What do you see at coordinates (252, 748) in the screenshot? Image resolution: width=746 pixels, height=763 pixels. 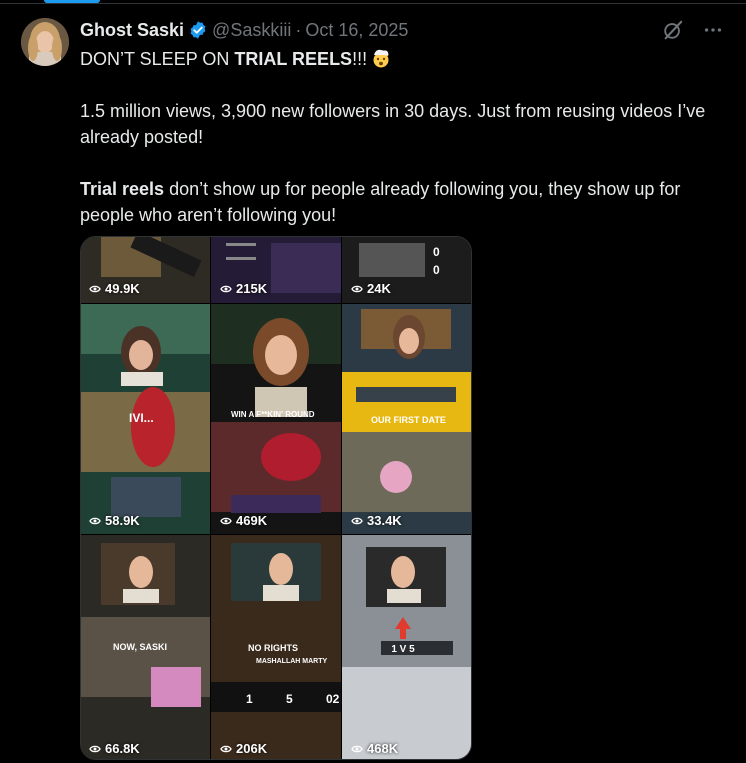 I see `view-count-label: 206K` at bounding box center [252, 748].